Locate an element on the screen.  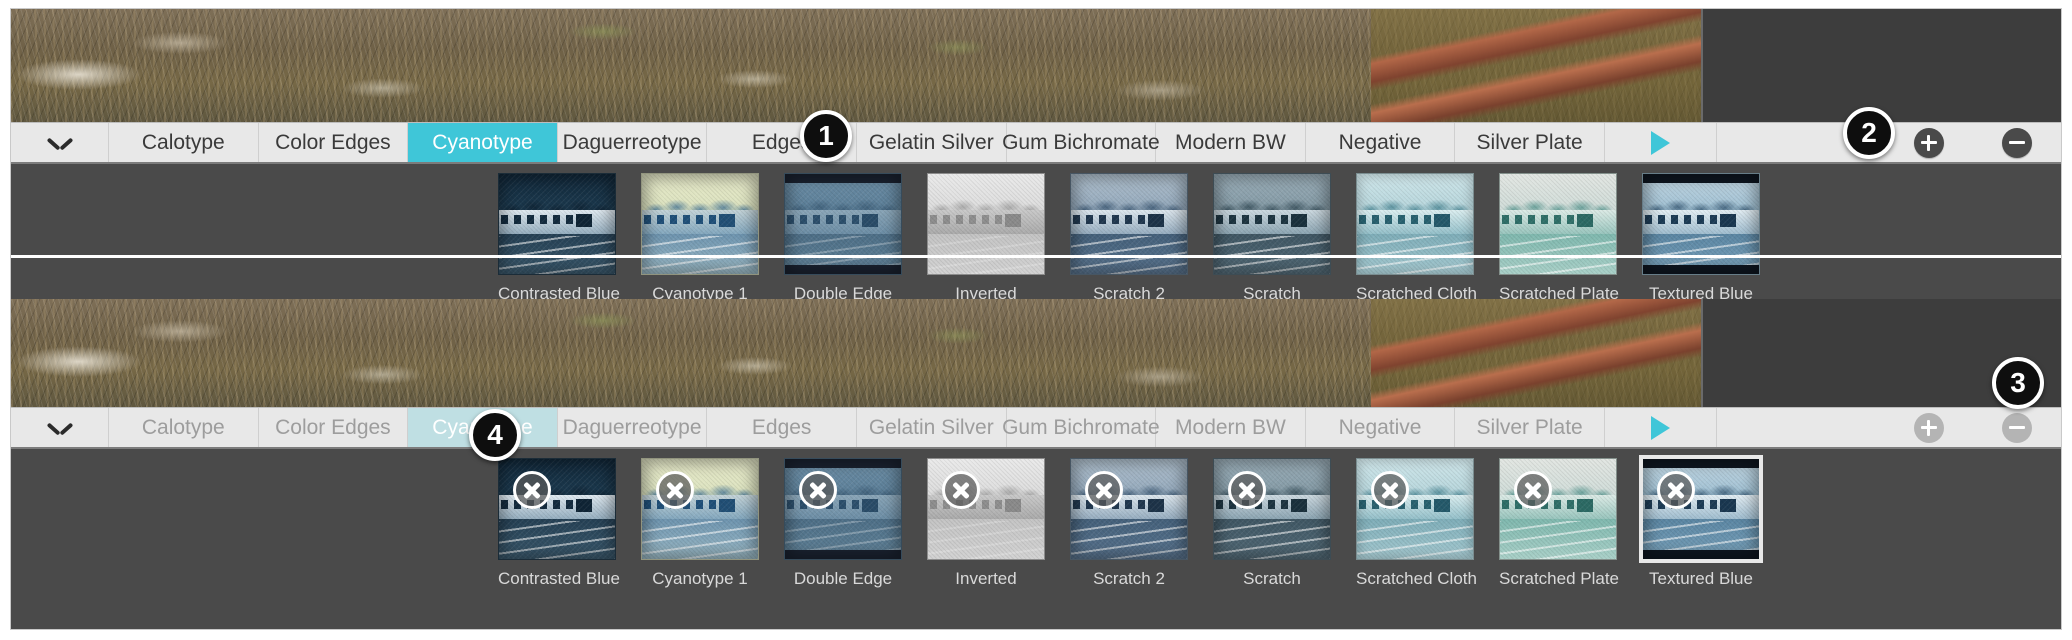
callout-badge-4: 4 is located at coordinates (495, 435).